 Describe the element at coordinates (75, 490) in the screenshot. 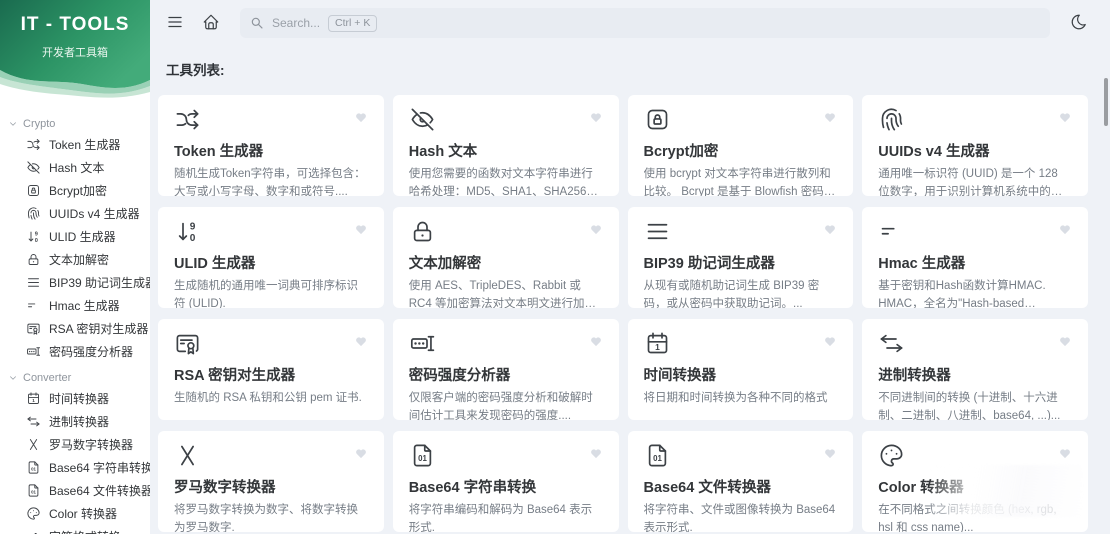

I see `sidebar-item: 01 Base64 文件转换器` at that location.